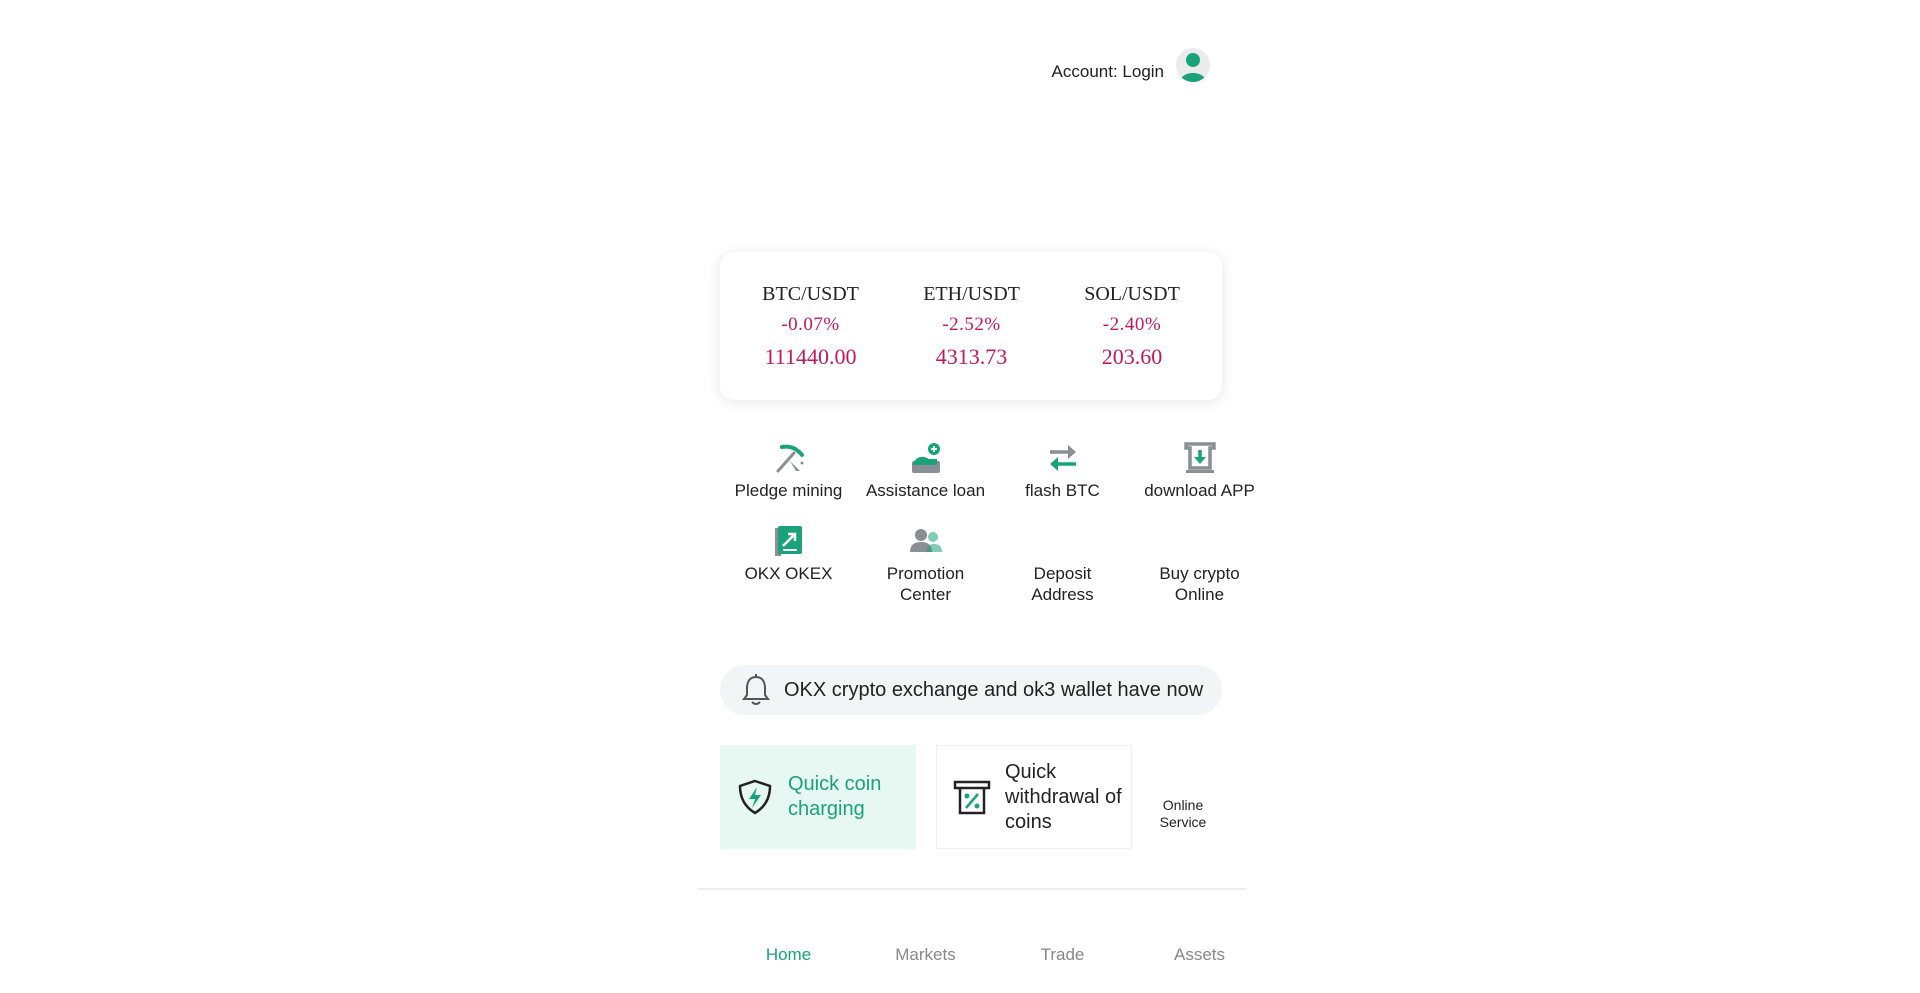  What do you see at coordinates (926, 541) in the screenshot?
I see `people-icon` at bounding box center [926, 541].